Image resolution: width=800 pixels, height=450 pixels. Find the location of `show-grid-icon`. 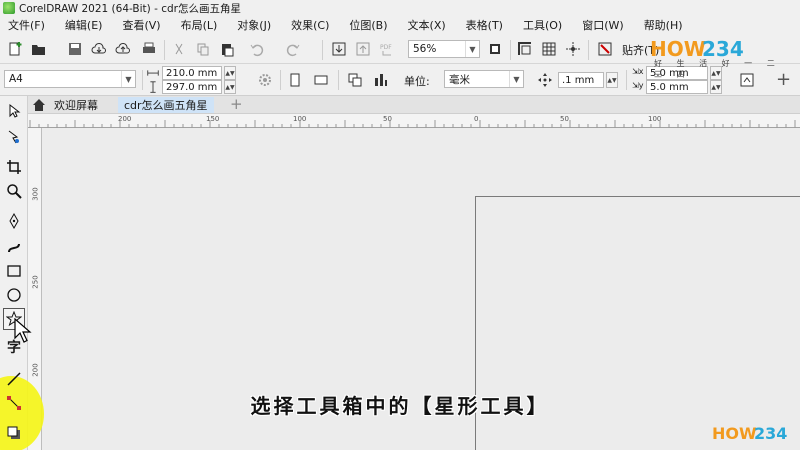

show-grid-icon is located at coordinates (549, 49).